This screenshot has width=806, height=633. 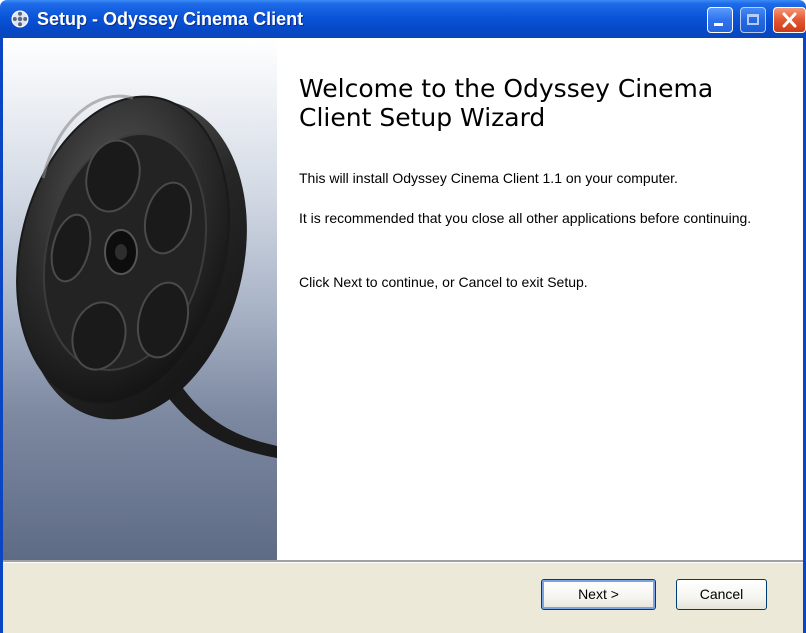 I want to click on maximize-icon, so click(x=753, y=19).